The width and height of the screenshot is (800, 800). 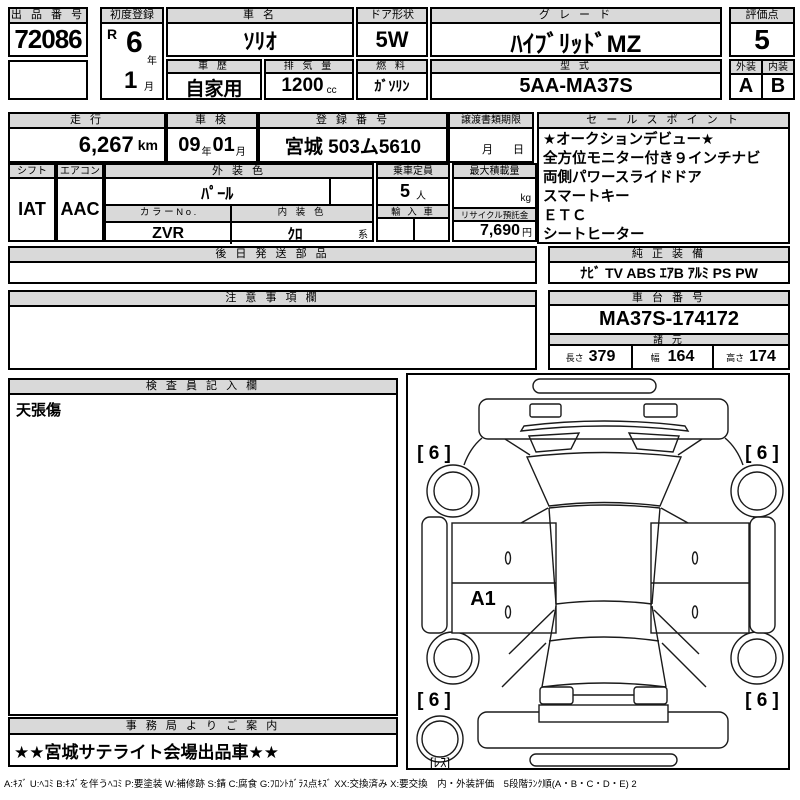 I want to click on import-car-label: 輸 入 車, so click(x=413, y=211).